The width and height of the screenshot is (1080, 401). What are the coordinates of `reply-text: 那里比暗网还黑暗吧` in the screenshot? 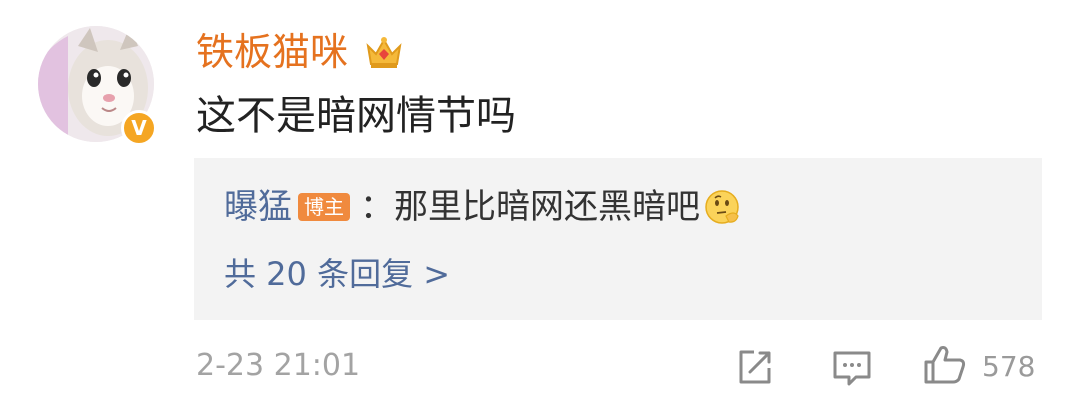 It's located at (547, 207).